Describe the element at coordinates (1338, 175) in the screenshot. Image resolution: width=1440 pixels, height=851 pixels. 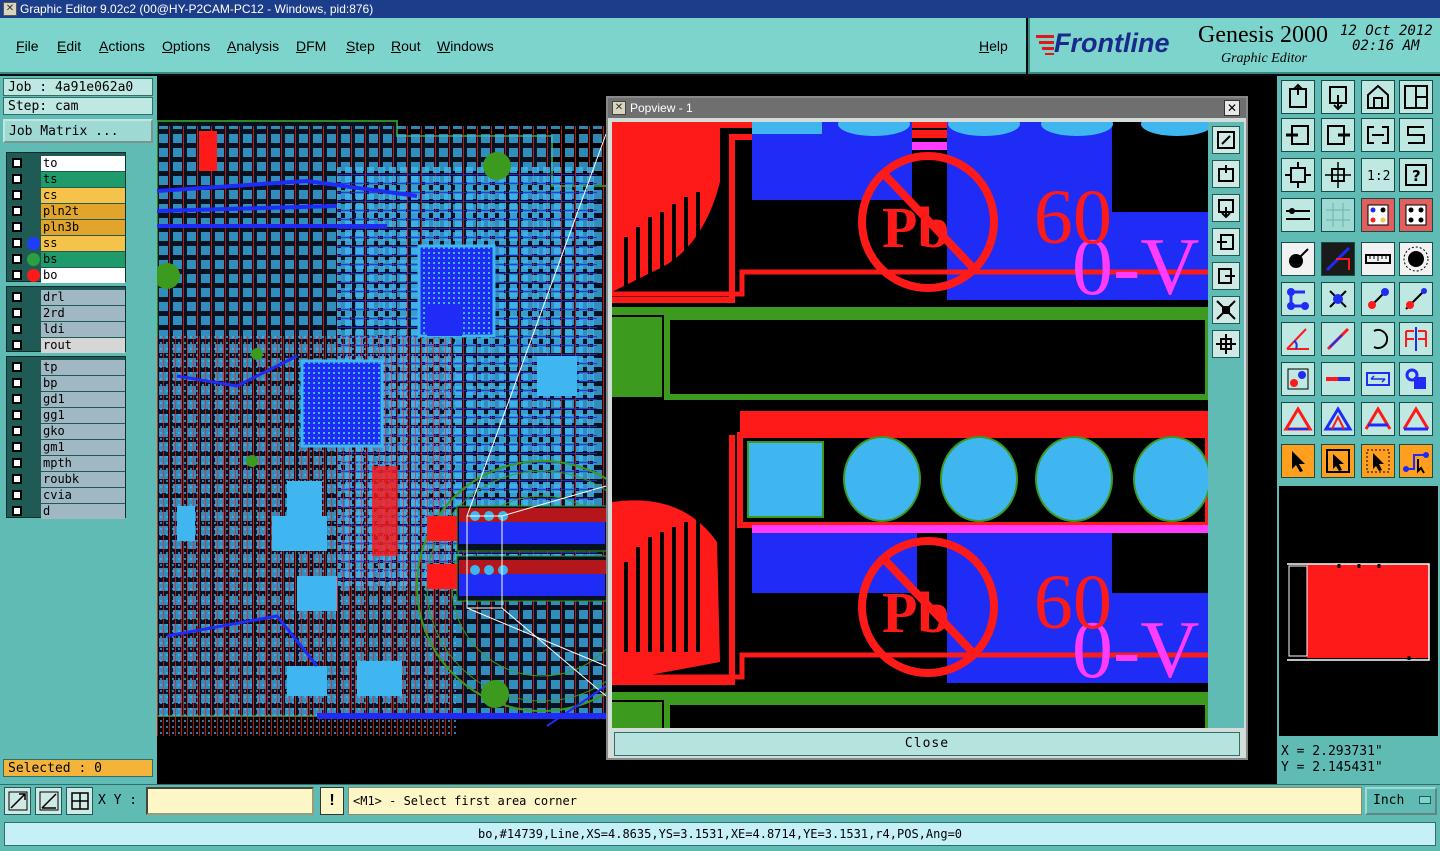
I see `zoom-center-icon` at that location.